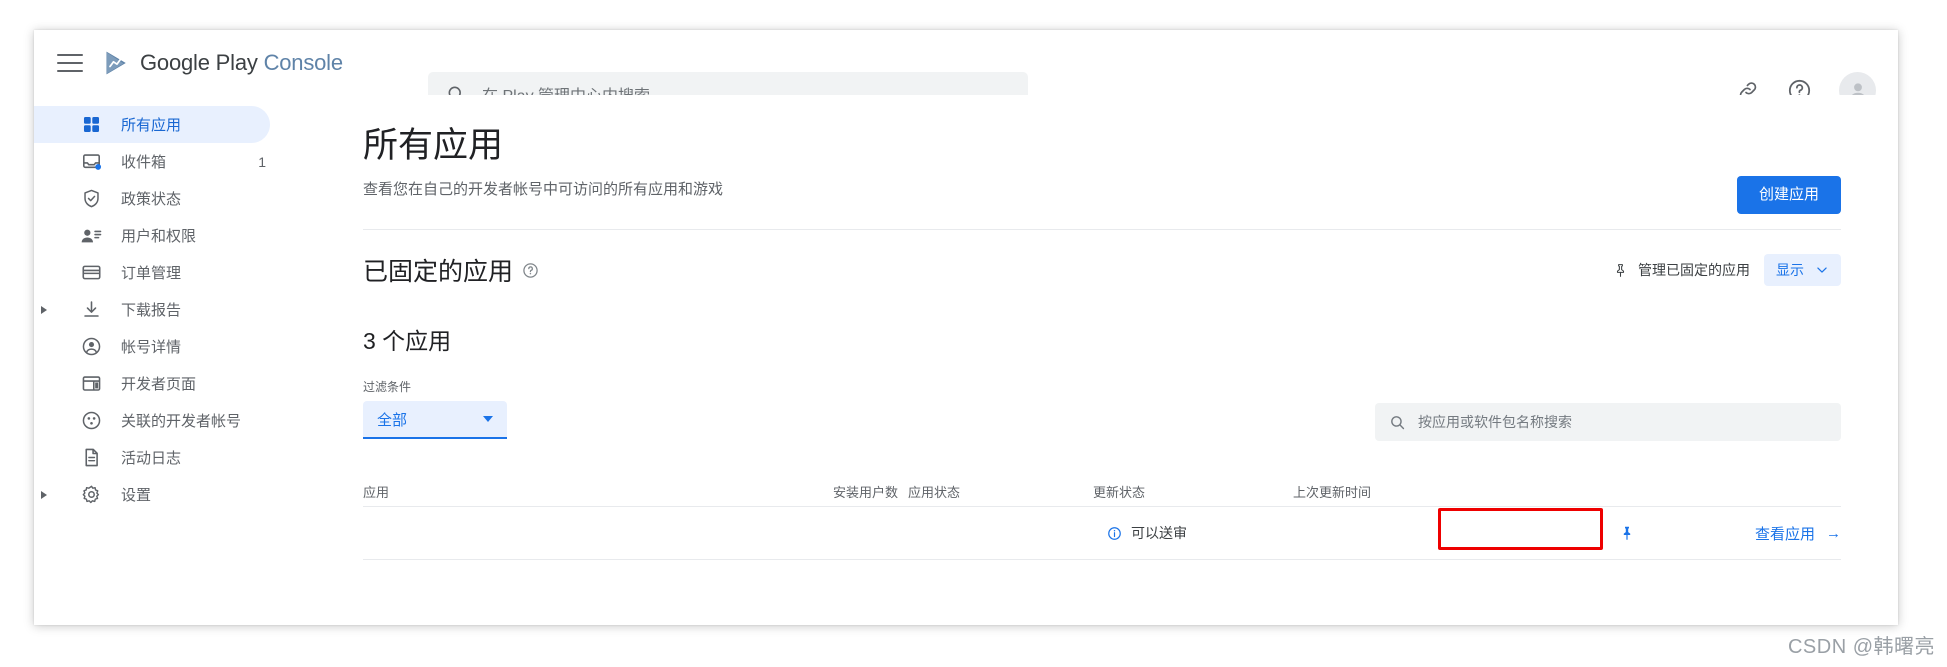 This screenshot has height=667, width=1947. What do you see at coordinates (1119, 492) in the screenshot?
I see `table-header-update-status: 更新状态` at bounding box center [1119, 492].